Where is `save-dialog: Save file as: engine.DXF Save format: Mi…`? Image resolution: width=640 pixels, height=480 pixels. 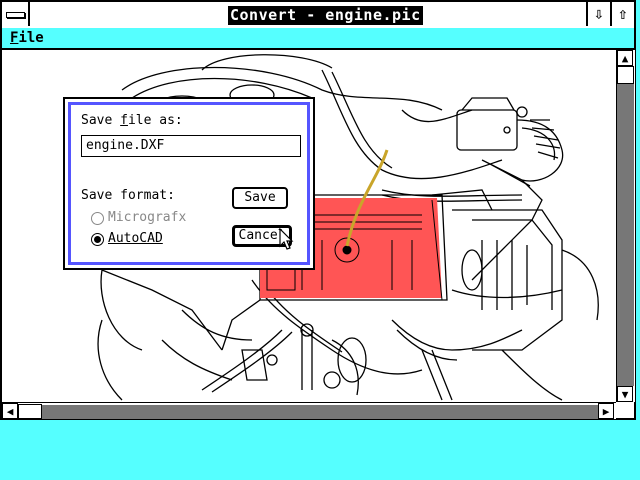 save-dialog: Save file as: engine.DXF Save format: Mi… is located at coordinates (189, 183).